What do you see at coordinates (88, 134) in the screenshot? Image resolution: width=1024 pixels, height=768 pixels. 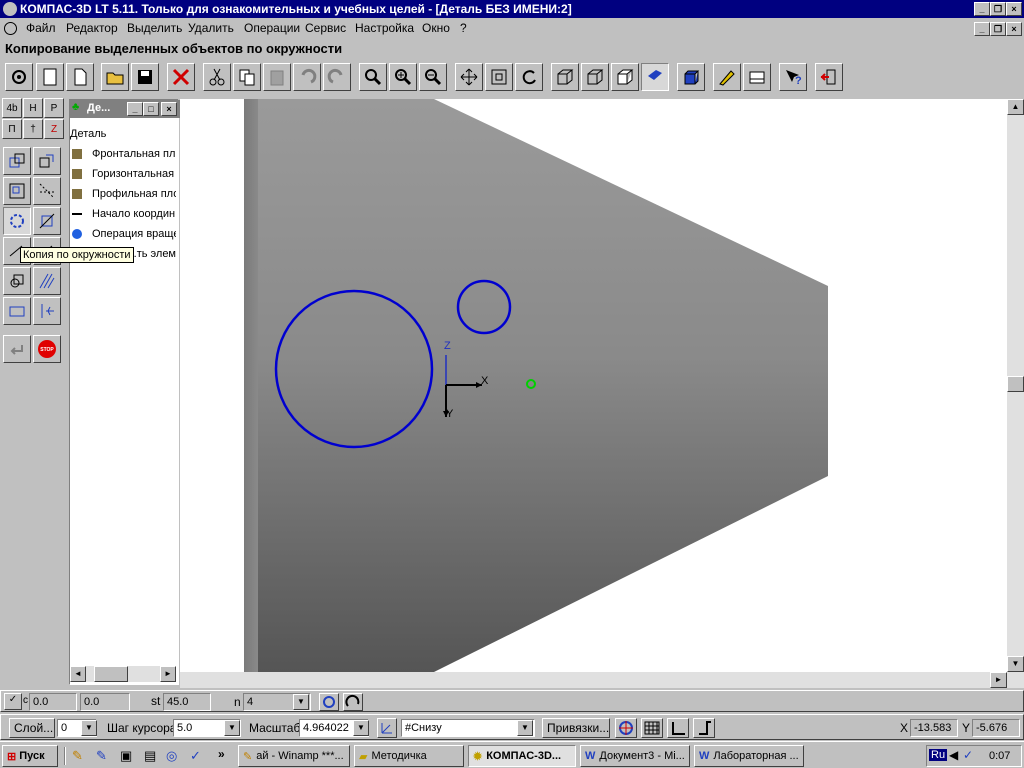 I see `tree-root: Деталь` at bounding box center [88, 134].